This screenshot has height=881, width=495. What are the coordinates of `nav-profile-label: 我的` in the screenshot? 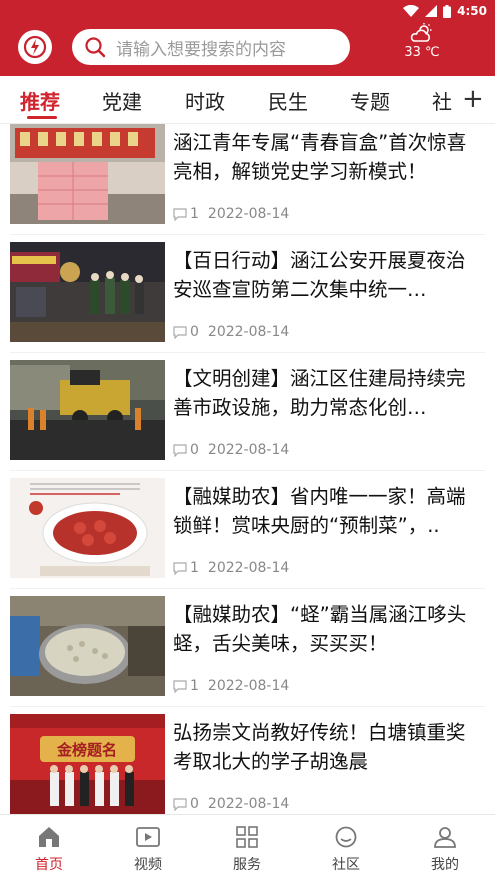 It's located at (445, 865).